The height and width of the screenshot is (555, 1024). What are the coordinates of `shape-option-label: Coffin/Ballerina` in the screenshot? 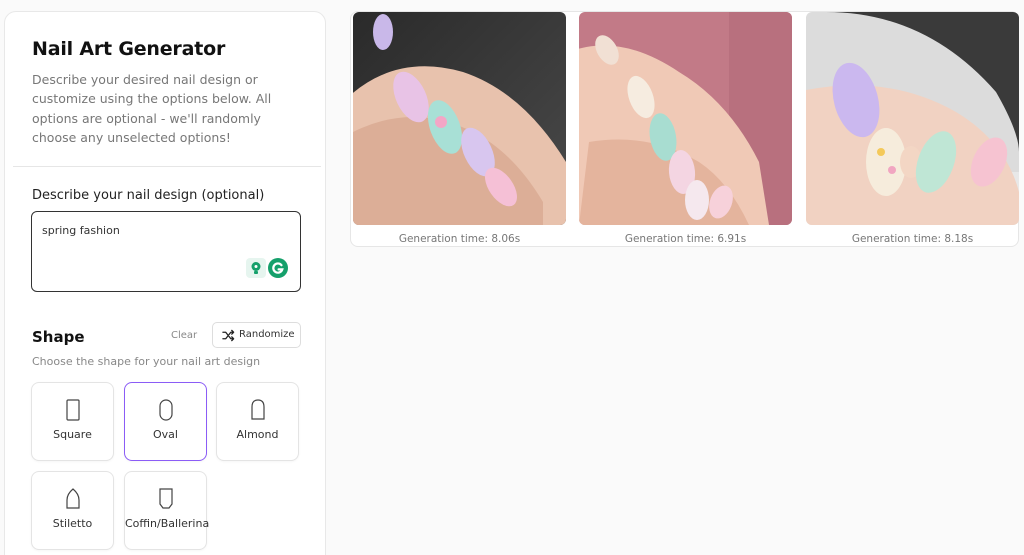 It's located at (167, 523).